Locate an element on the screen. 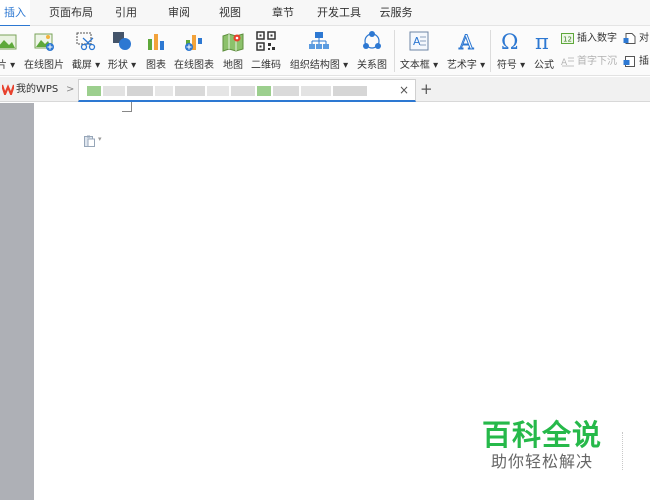 The image size is (650, 500). org-chart-icon is located at coordinates (319, 40).